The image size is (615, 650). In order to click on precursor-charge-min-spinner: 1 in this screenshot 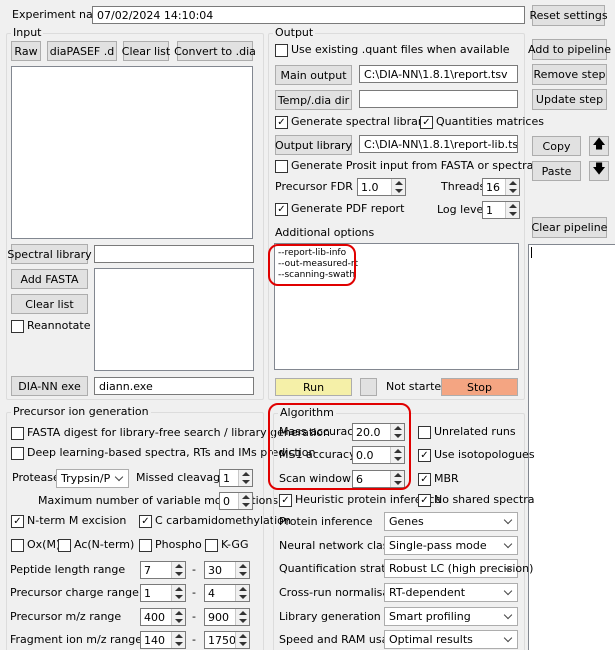, I will do `click(163, 593)`.